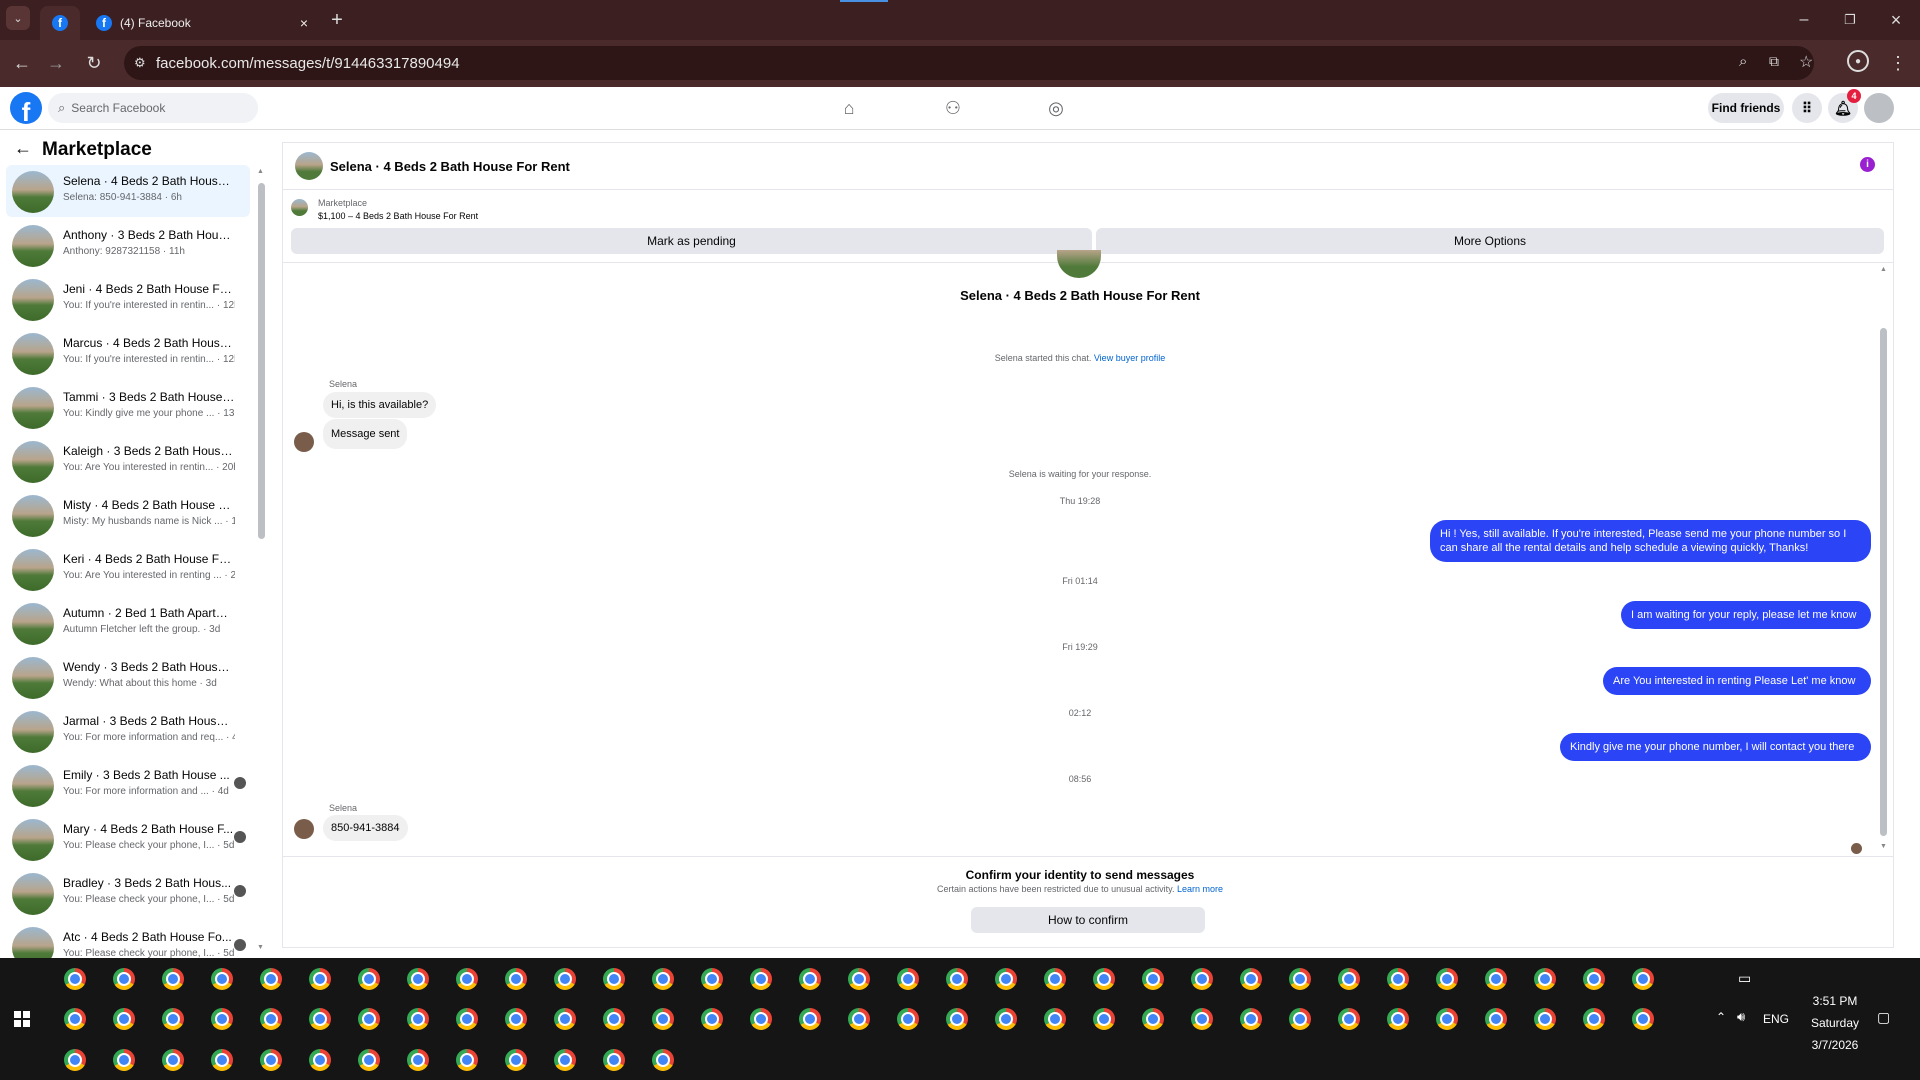 This screenshot has height=1080, width=1920. Describe the element at coordinates (1776, 1019) in the screenshot. I see `language-indicator: ENG` at that location.